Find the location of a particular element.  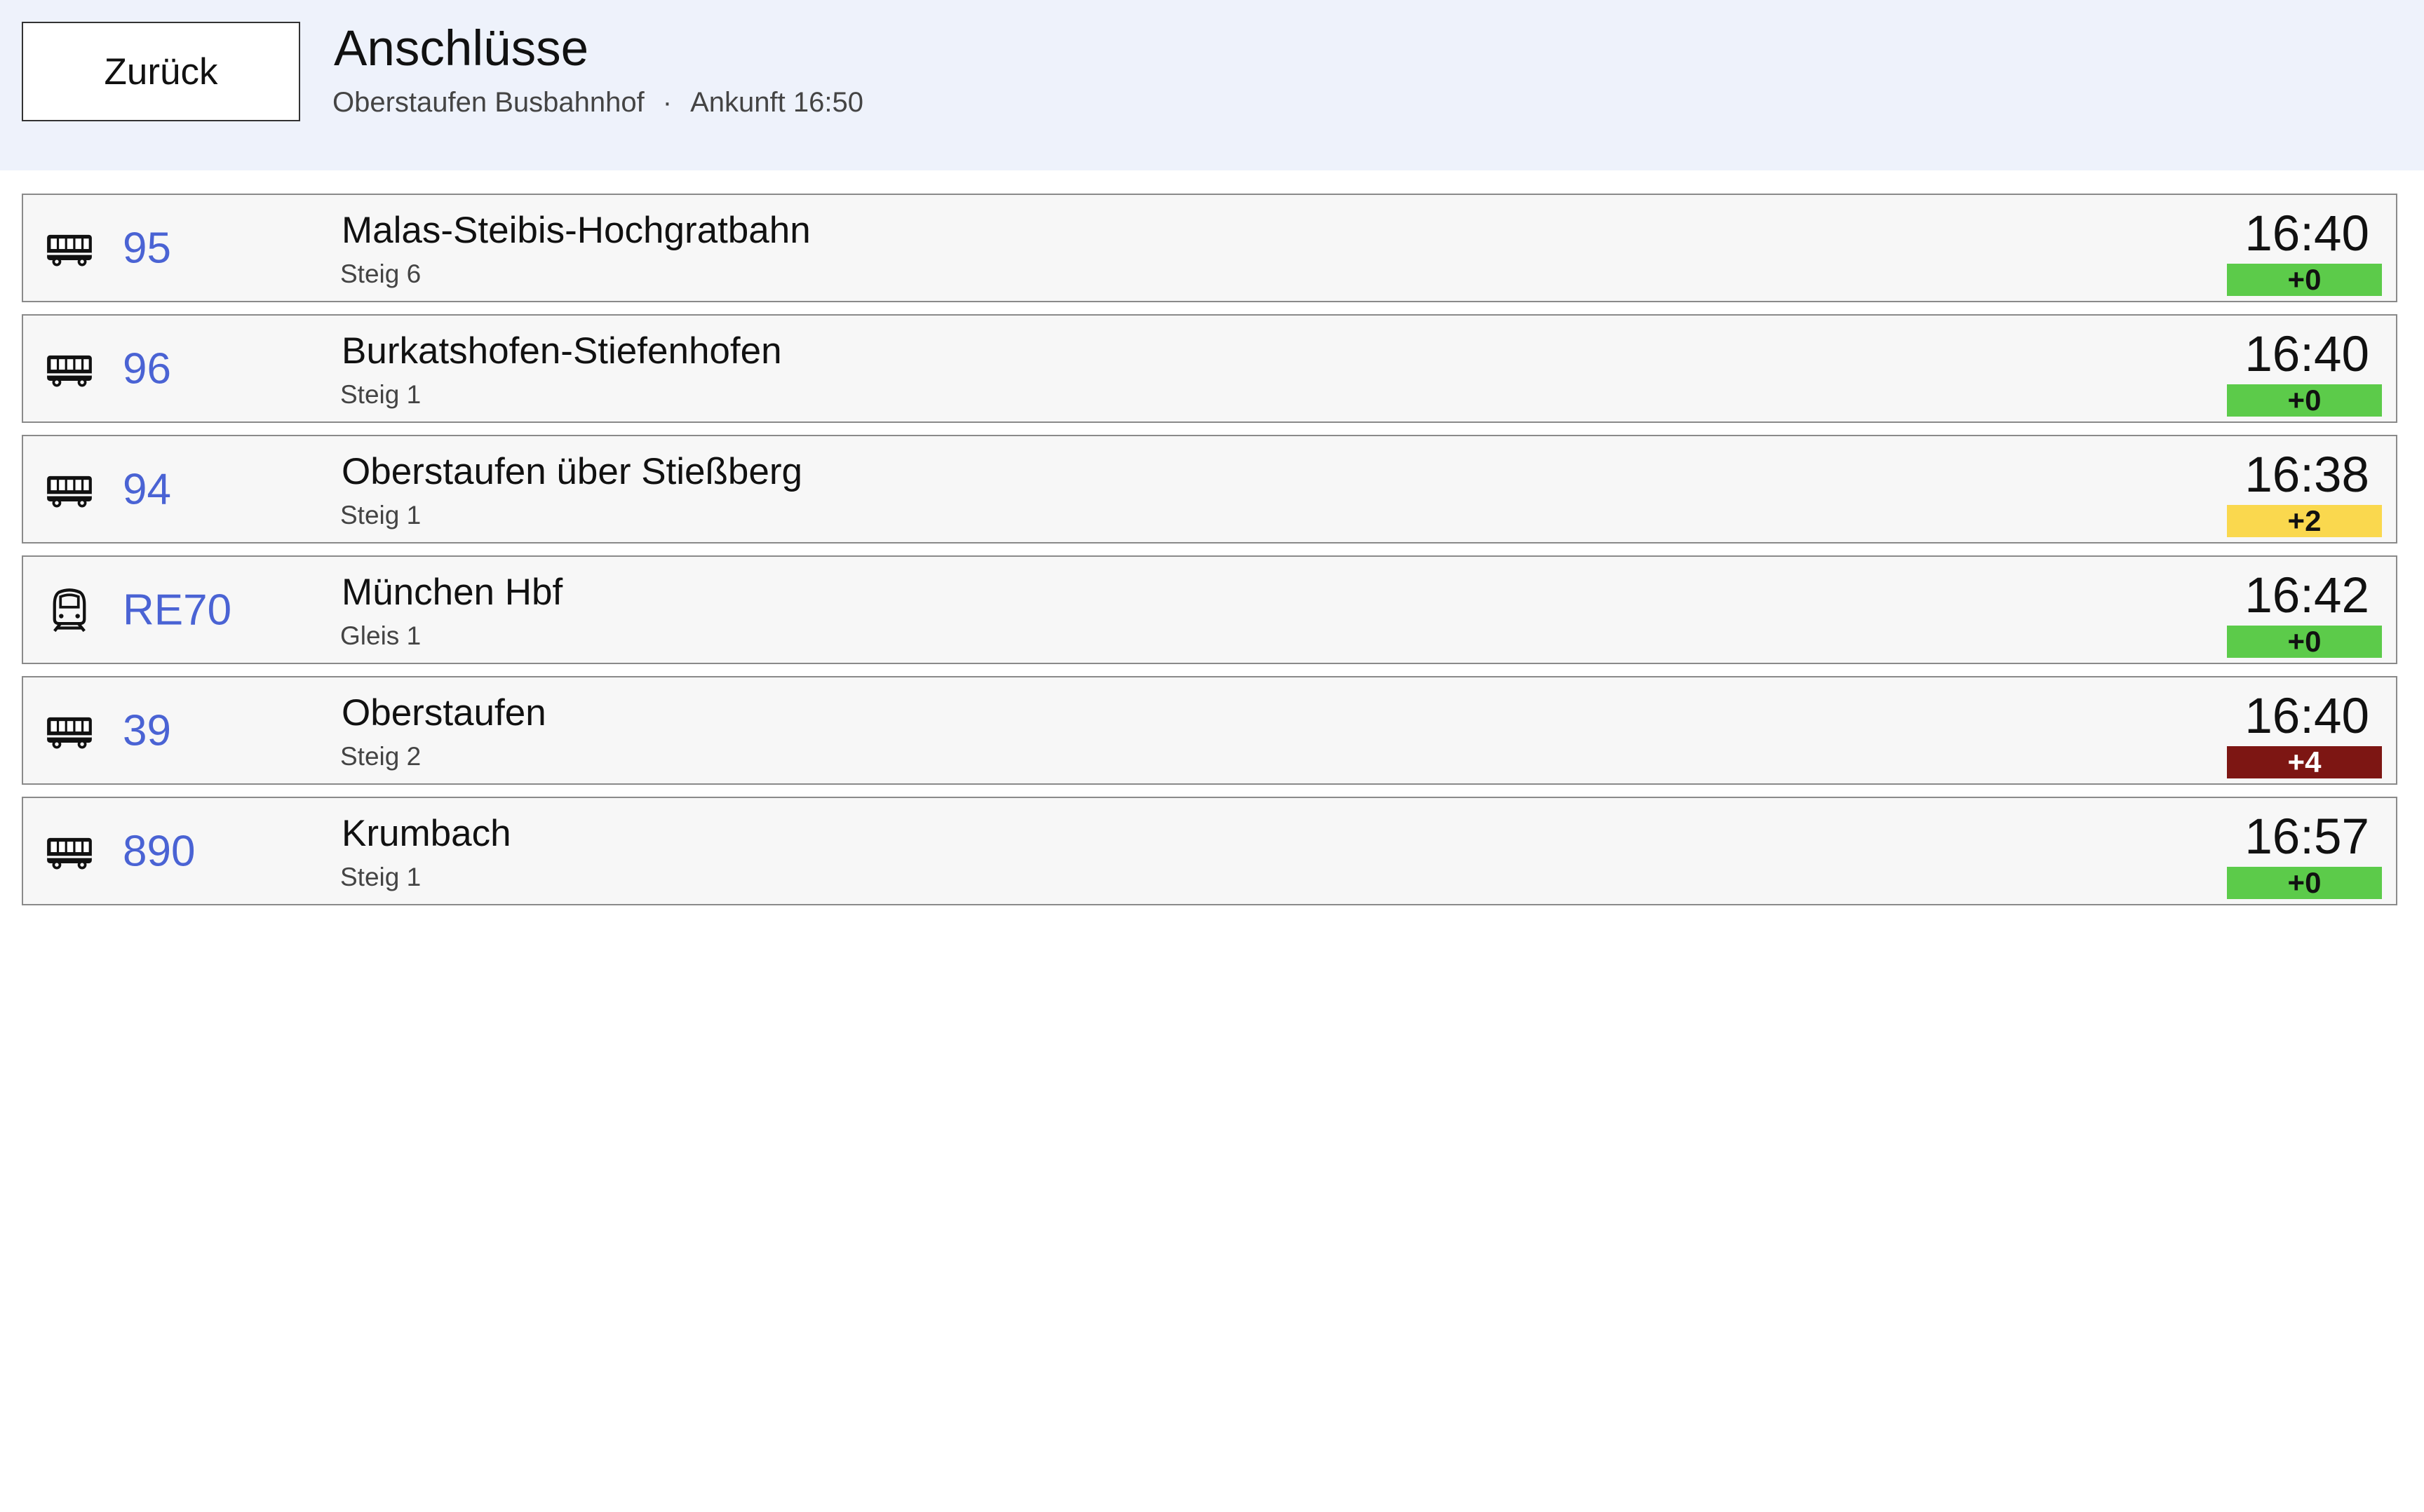

platform: Gleis 1 is located at coordinates (381, 635).